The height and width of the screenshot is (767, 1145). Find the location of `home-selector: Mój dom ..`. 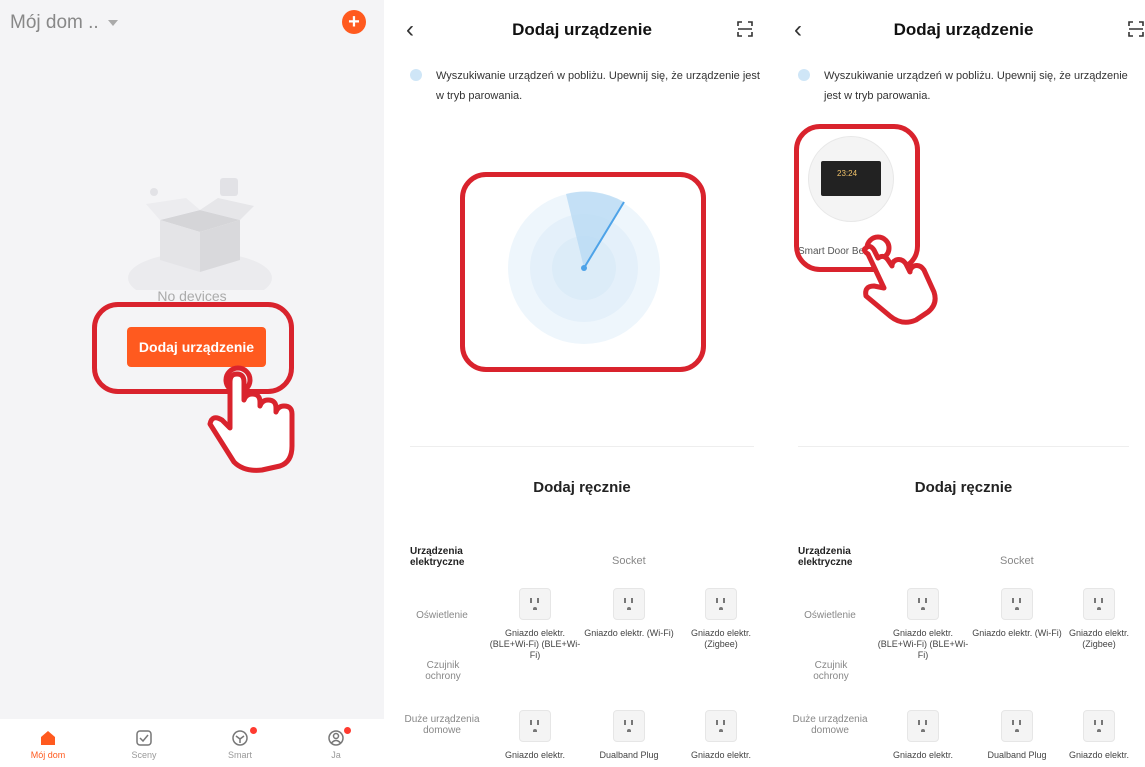

home-selector: Mój dom .. is located at coordinates (64, 23).